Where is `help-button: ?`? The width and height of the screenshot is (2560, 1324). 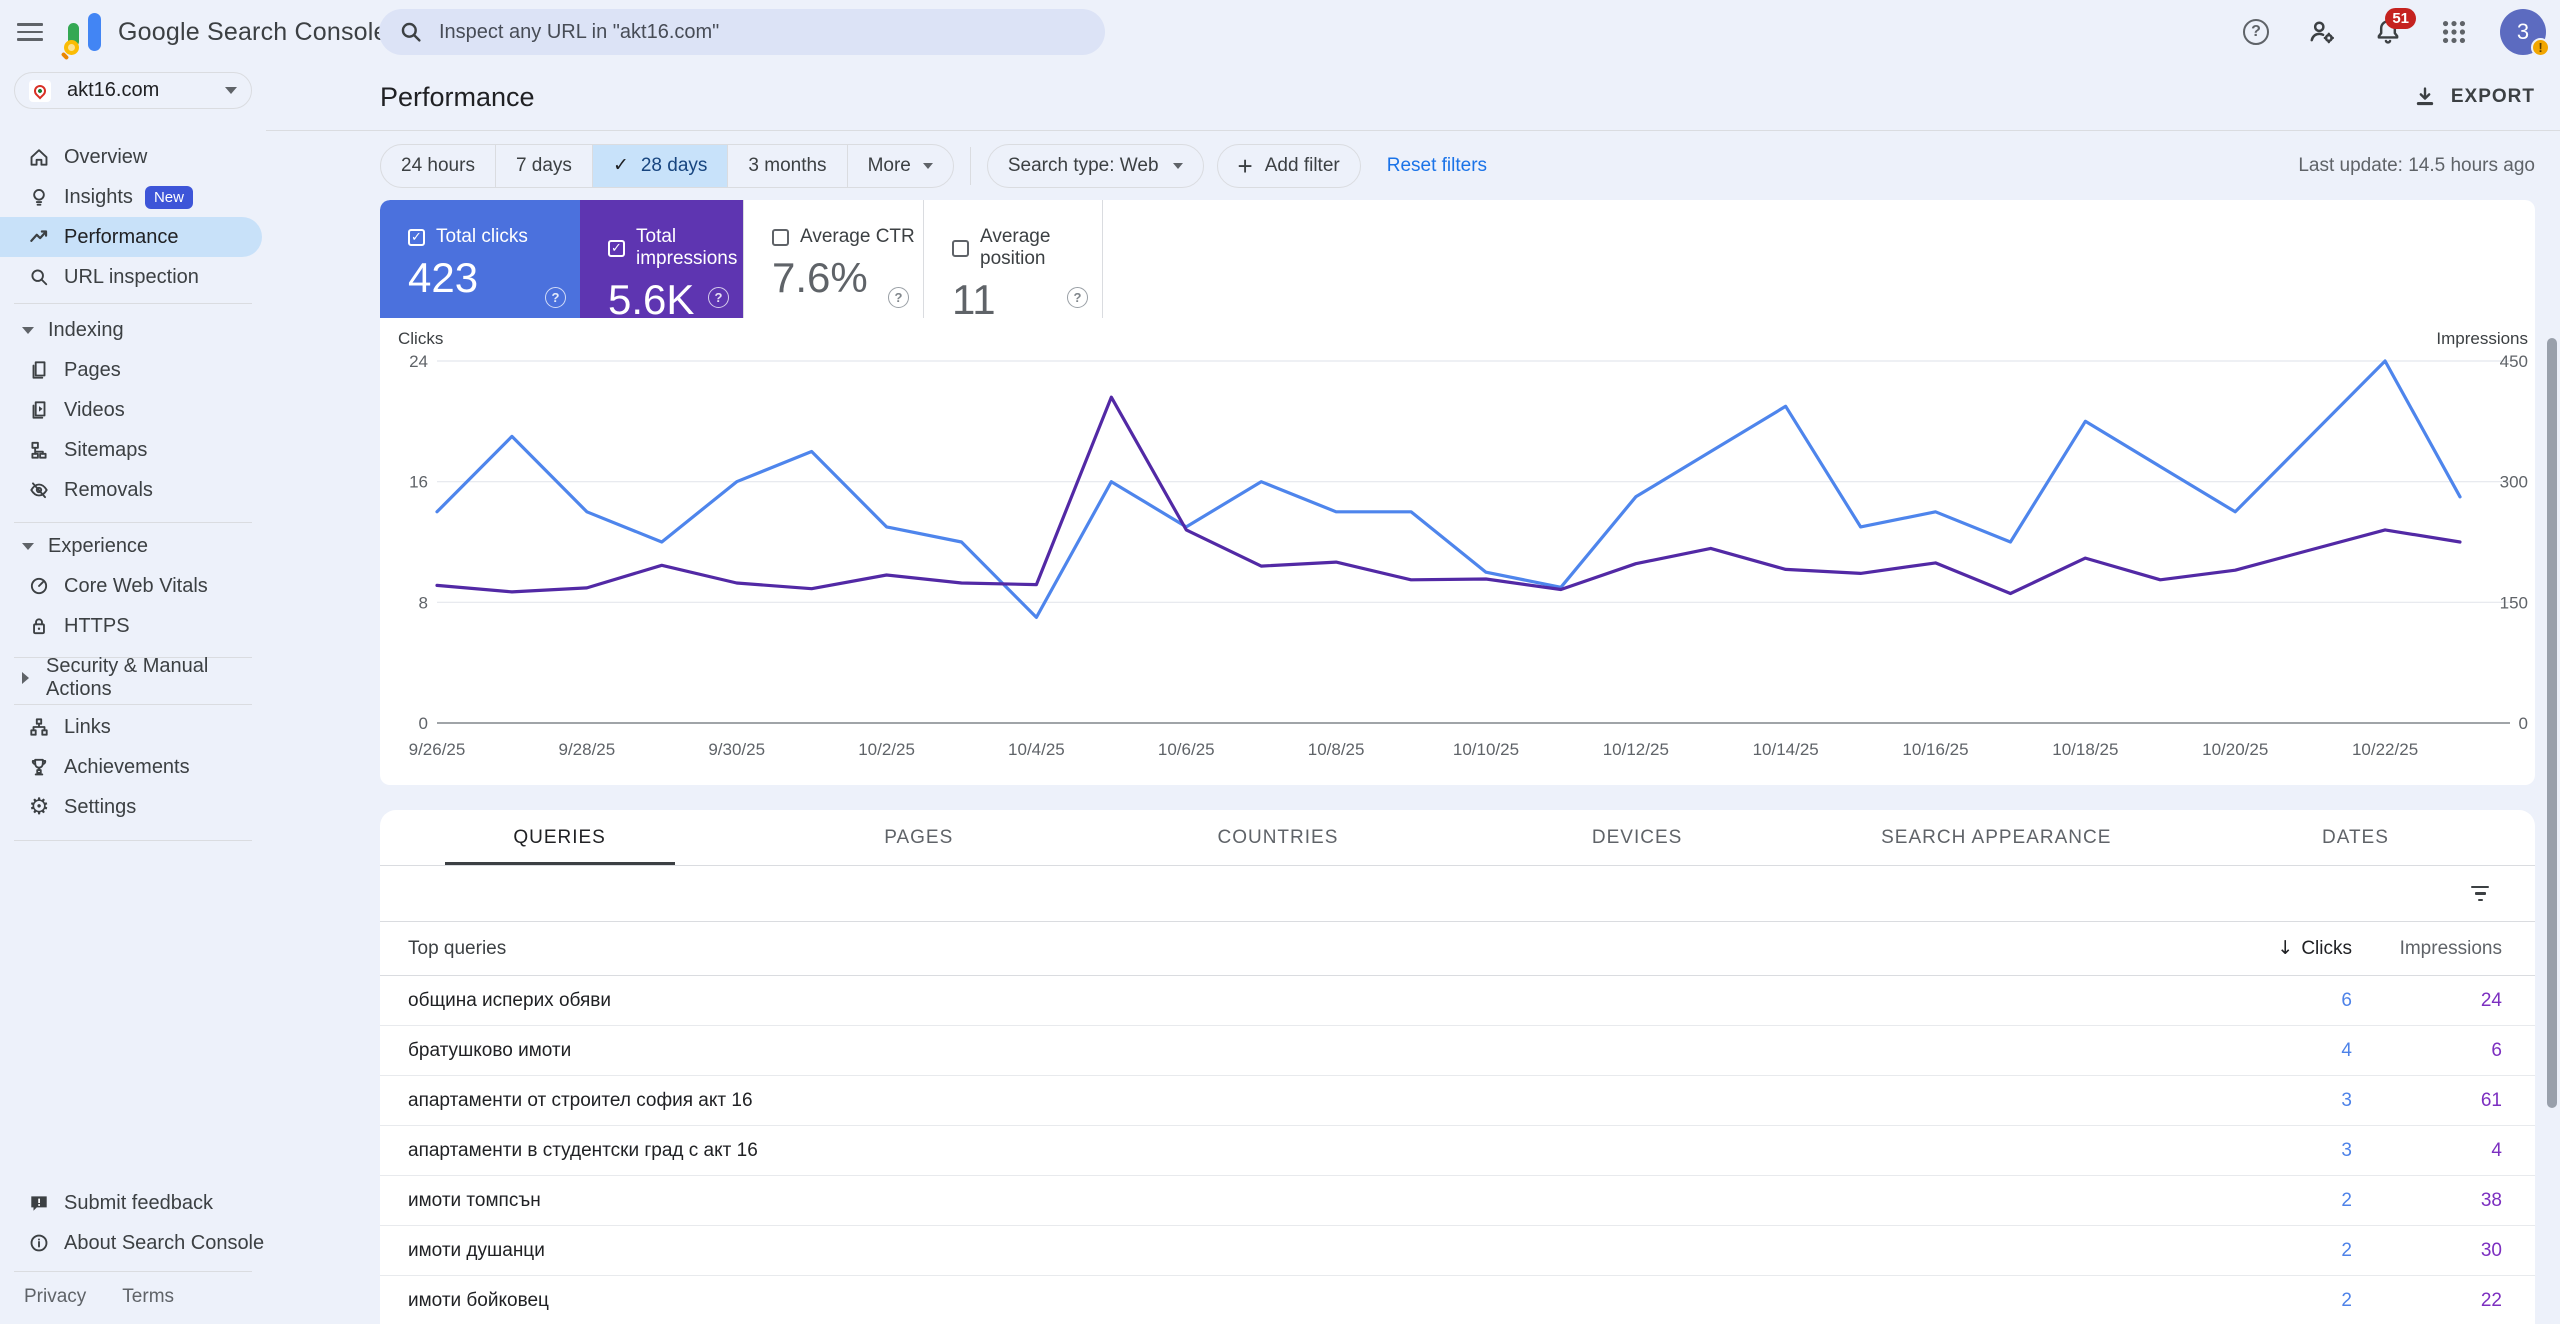
help-button: ? is located at coordinates (2256, 32).